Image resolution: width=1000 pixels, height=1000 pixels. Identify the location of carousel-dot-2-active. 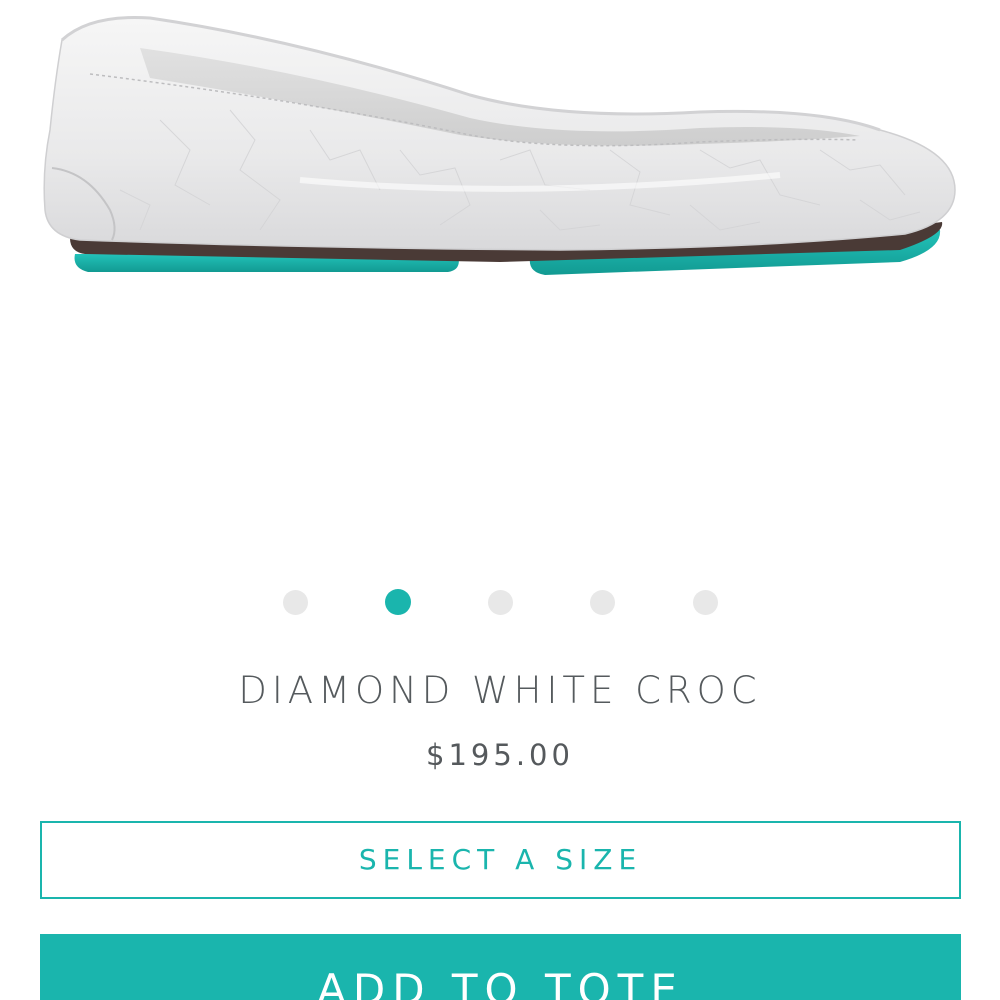
(398, 602).